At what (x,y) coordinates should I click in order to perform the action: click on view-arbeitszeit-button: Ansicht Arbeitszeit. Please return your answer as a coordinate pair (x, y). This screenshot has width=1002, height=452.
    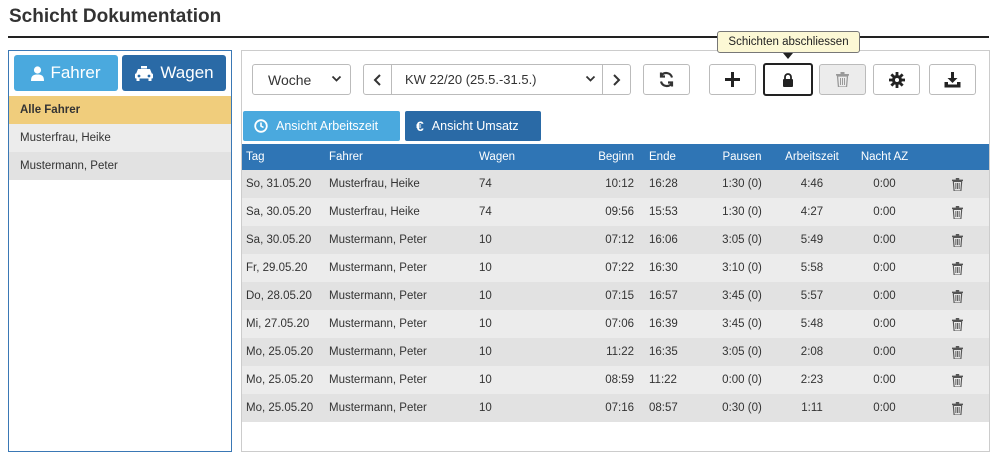
    Looking at the image, I should click on (321, 126).